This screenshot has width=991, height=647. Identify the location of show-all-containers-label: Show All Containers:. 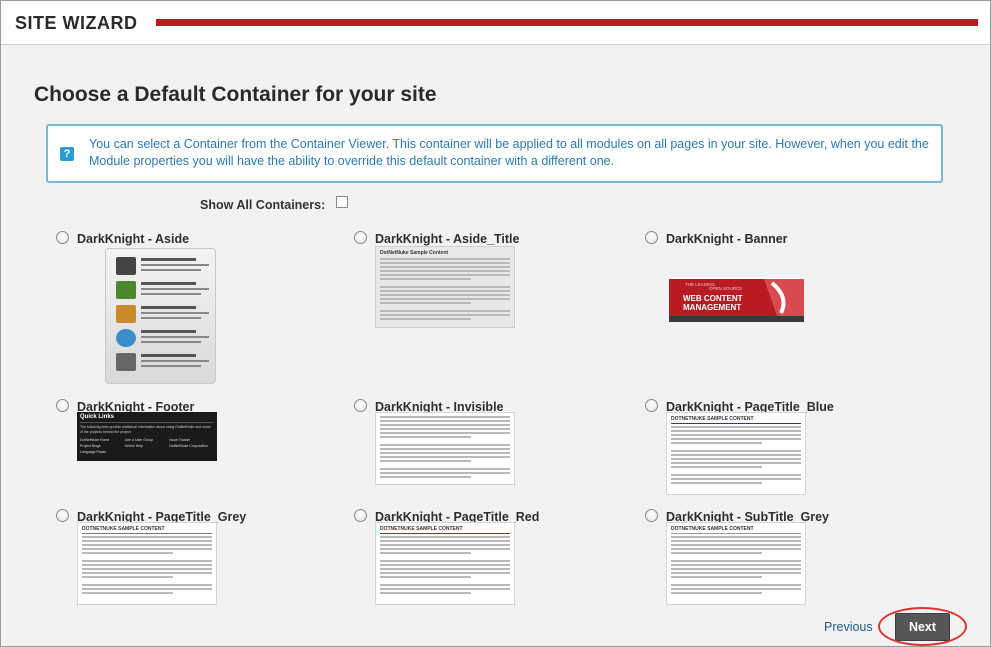
(263, 205).